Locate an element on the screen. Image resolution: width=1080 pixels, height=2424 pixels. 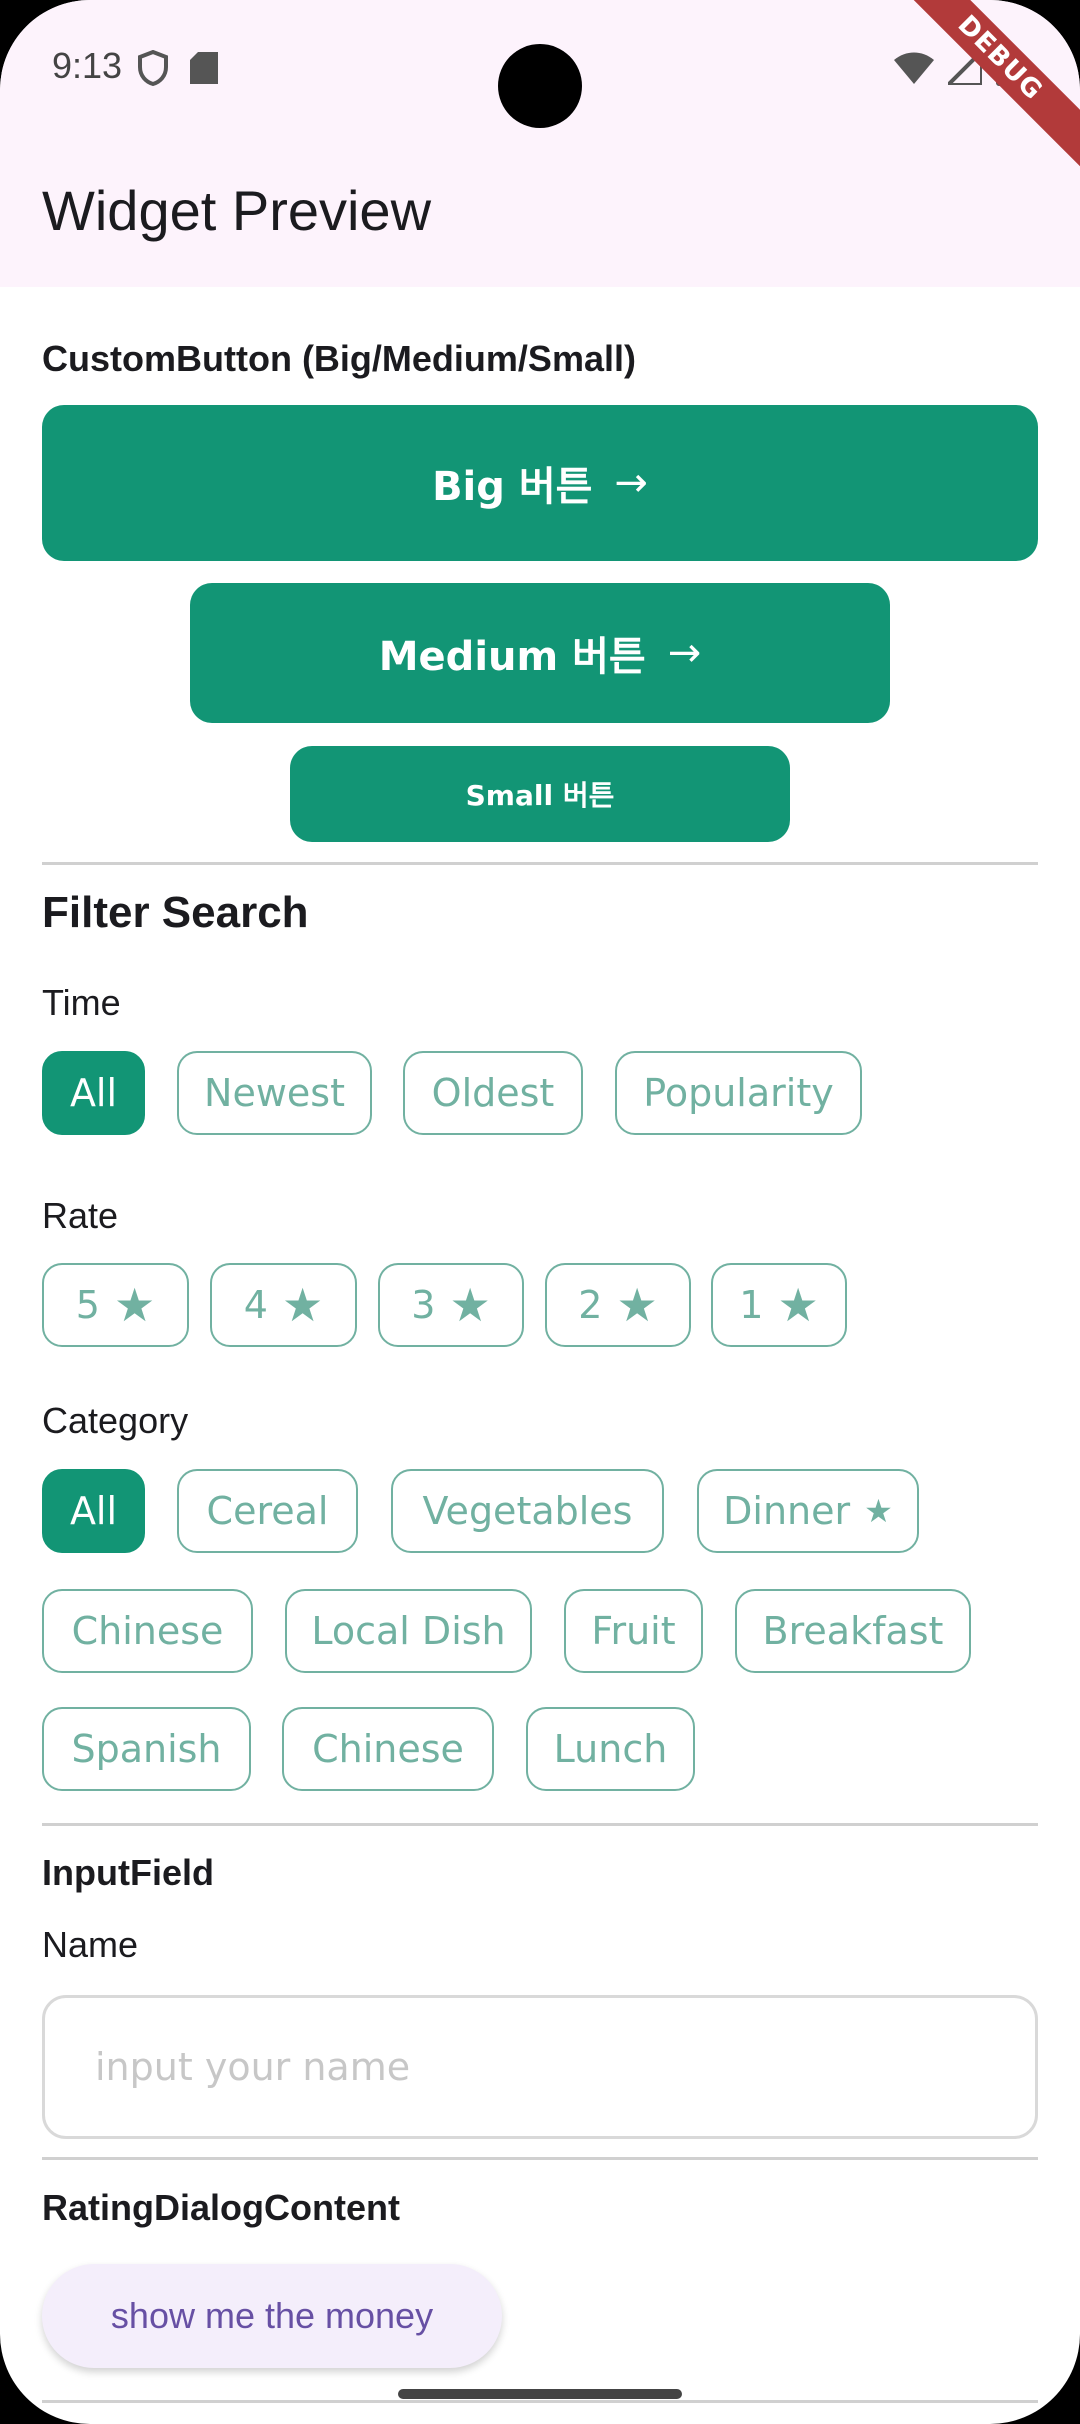
name-label: Name is located at coordinates (90, 1944).